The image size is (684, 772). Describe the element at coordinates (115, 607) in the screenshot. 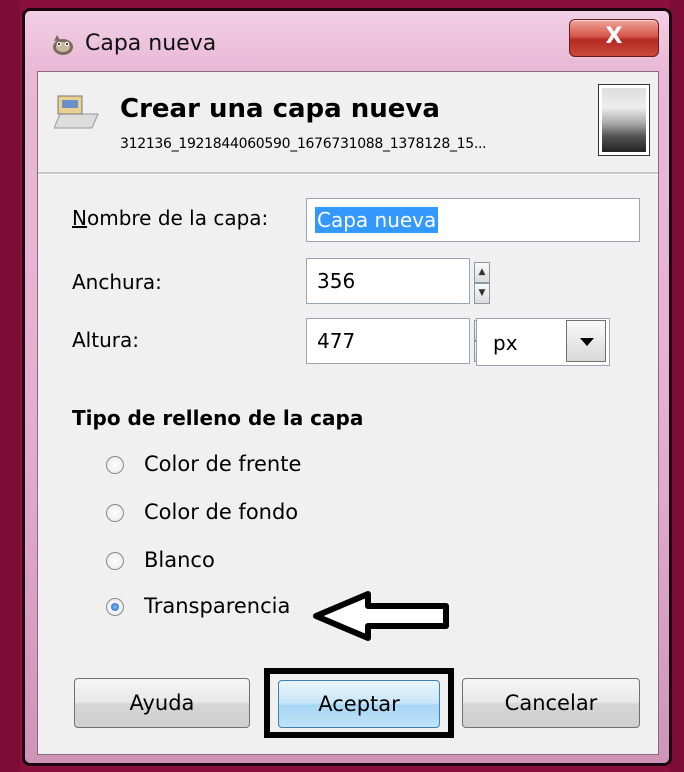

I see `radio-button-selected` at that location.